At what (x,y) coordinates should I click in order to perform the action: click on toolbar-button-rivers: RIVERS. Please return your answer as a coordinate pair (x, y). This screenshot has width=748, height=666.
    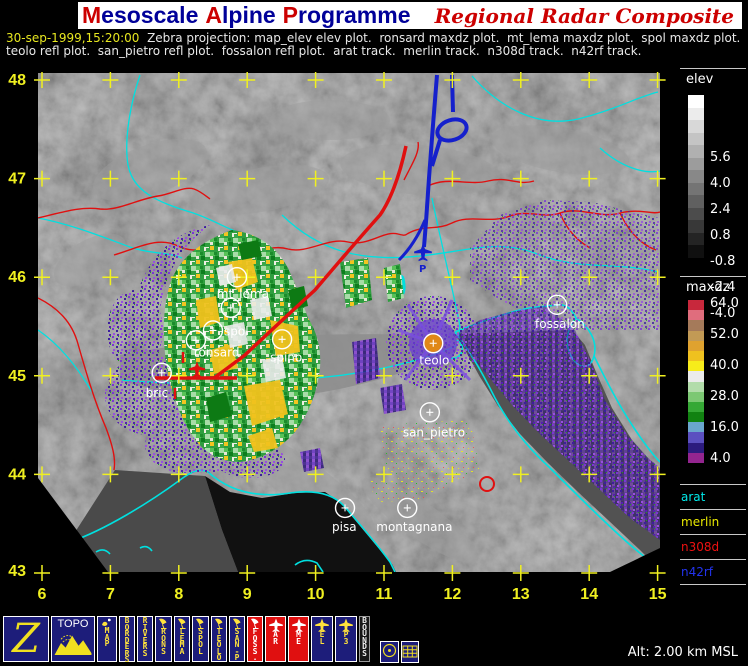
    Looking at the image, I should click on (145, 639).